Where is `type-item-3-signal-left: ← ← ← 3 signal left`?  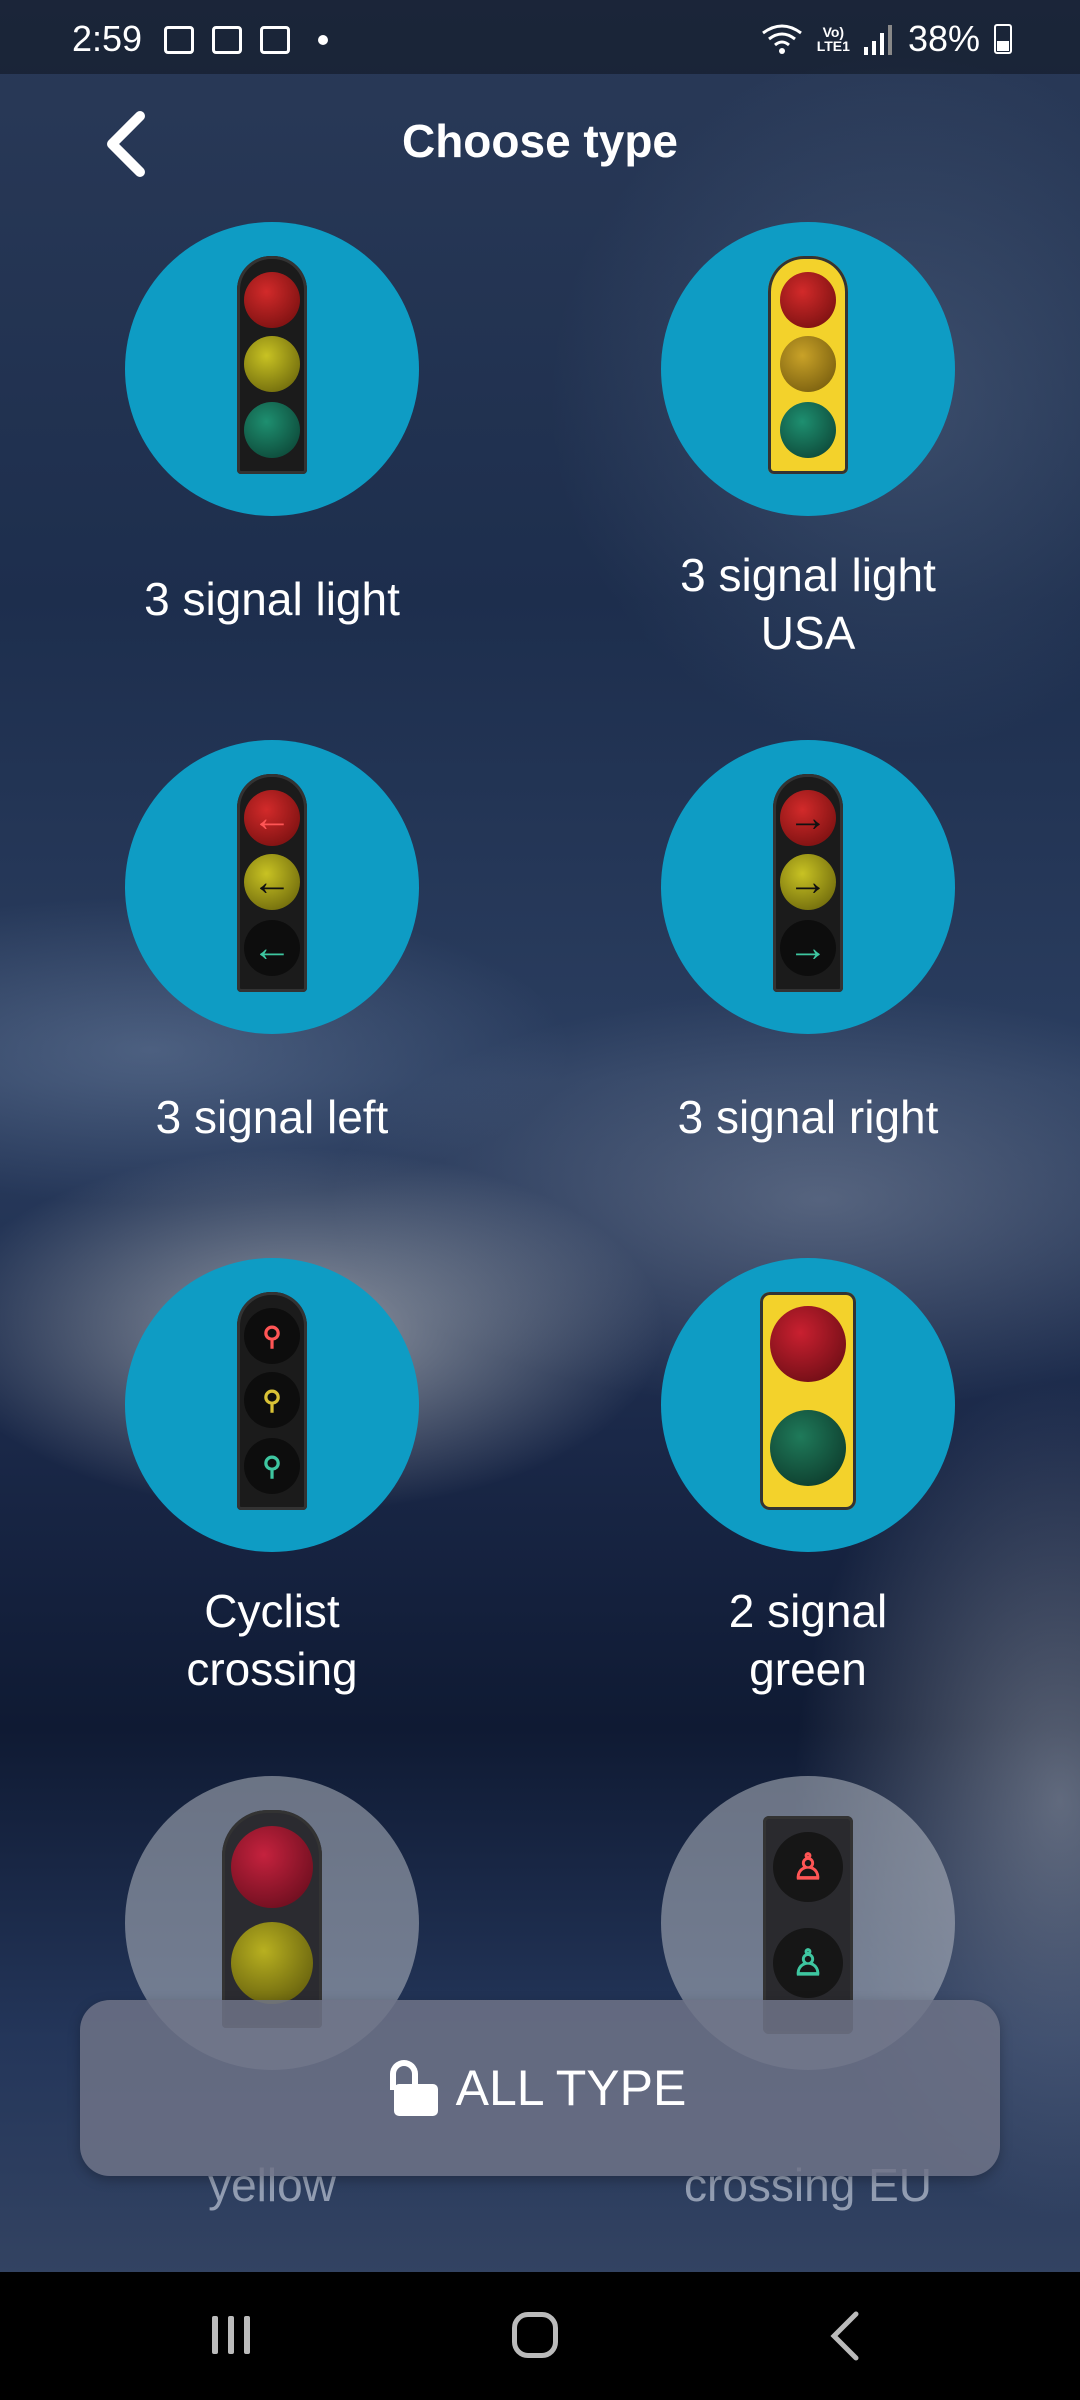
type-item-3-signal-left: ← ← ← 3 signal left is located at coordinates (272, 943).